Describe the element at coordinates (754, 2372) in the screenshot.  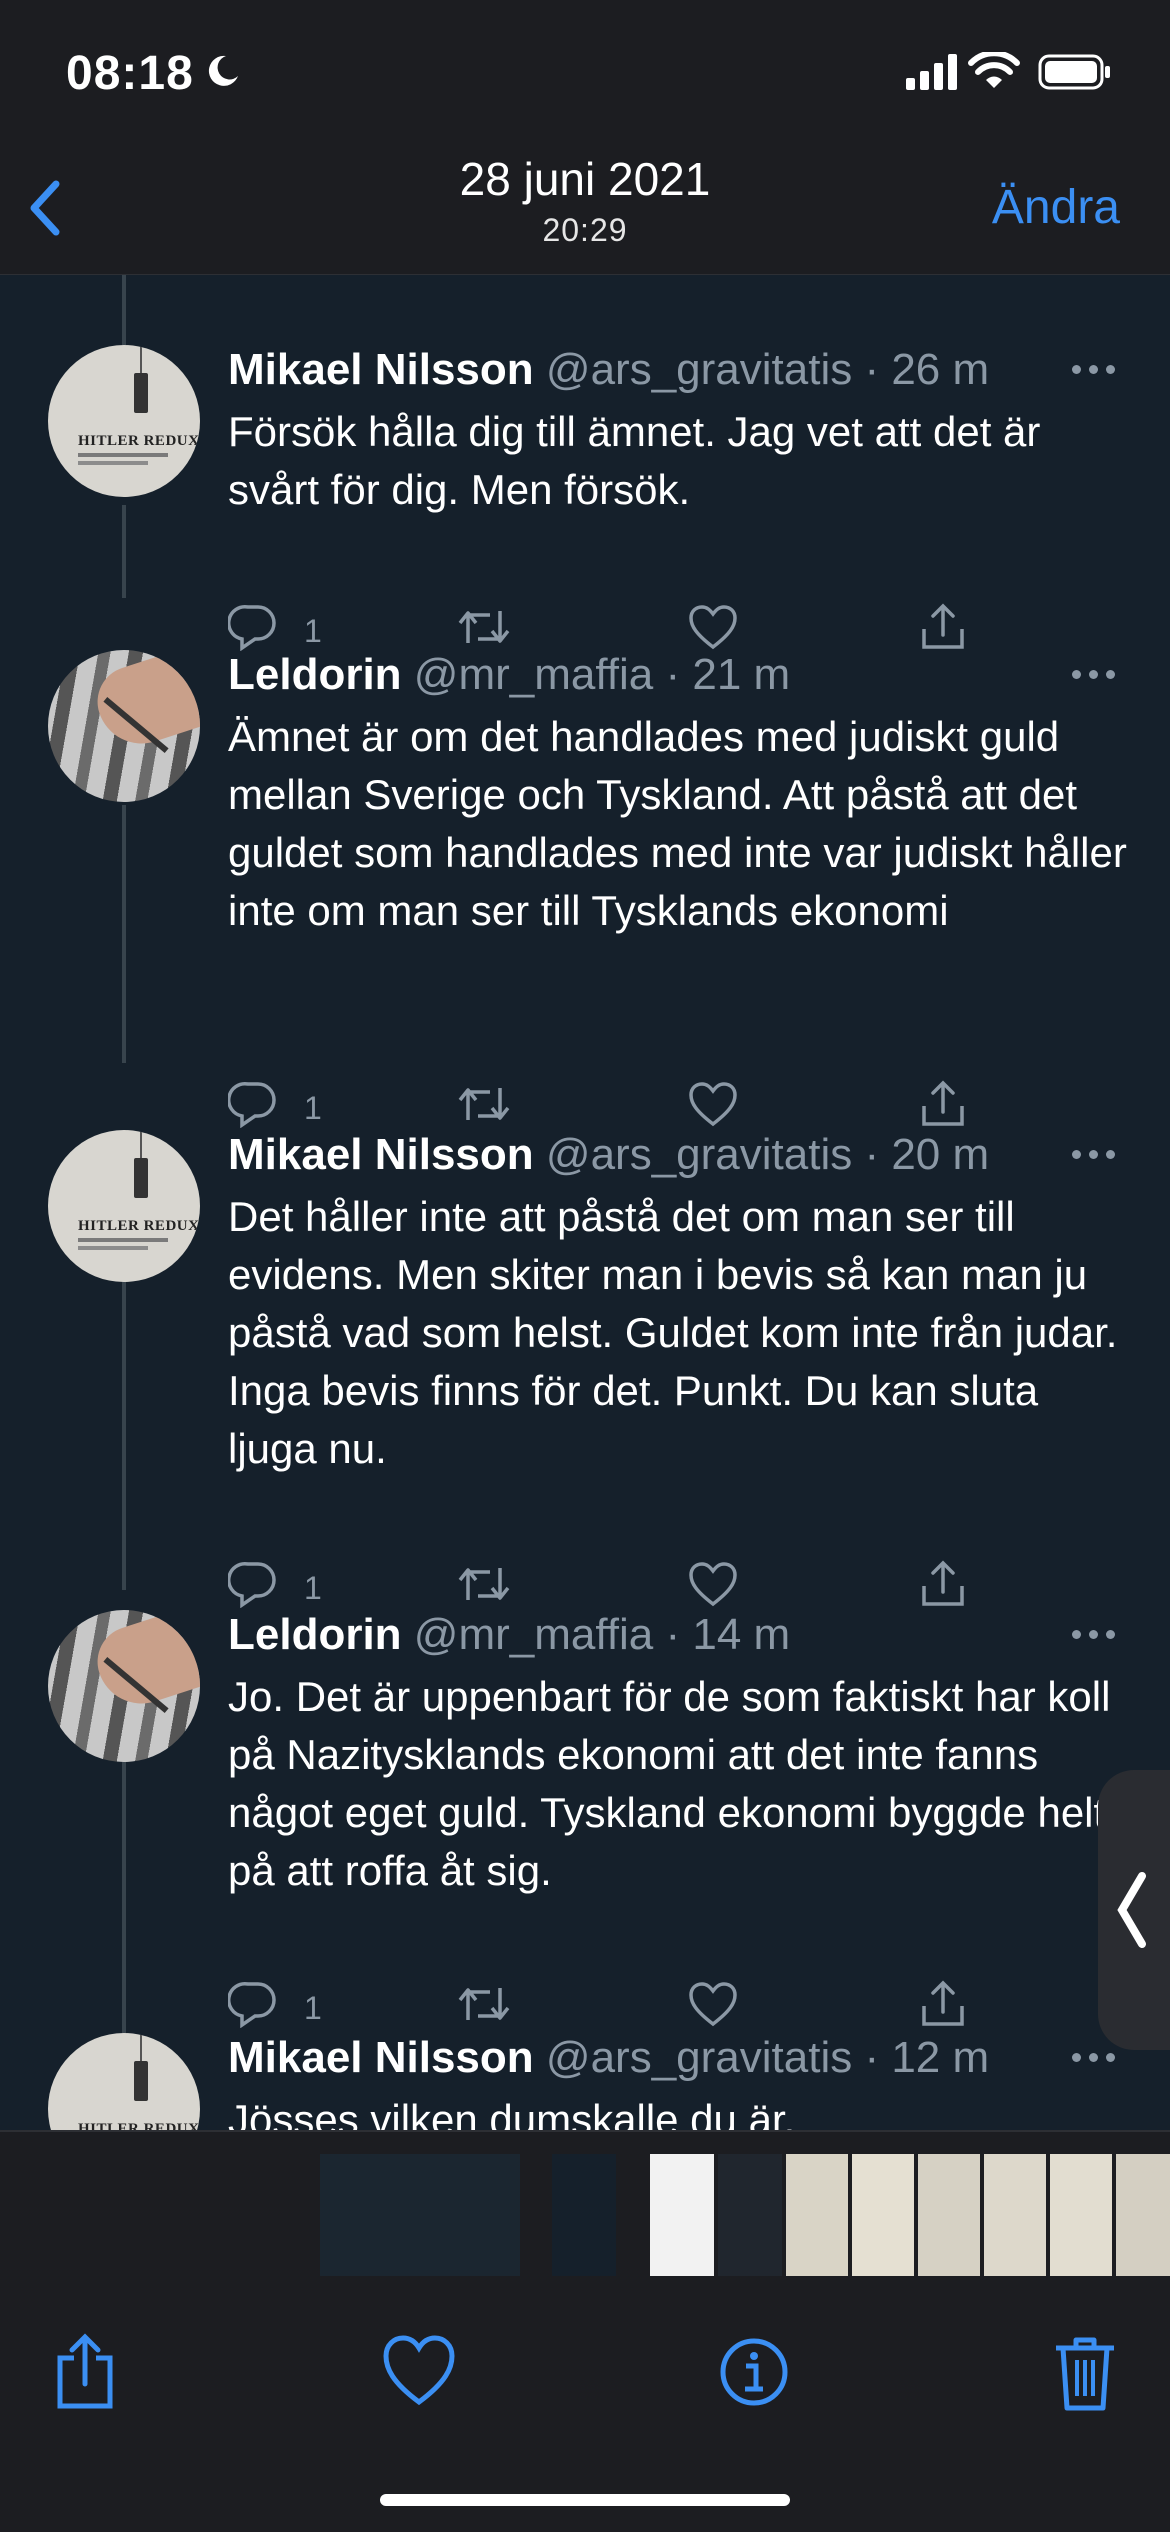
I see `info-icon` at that location.